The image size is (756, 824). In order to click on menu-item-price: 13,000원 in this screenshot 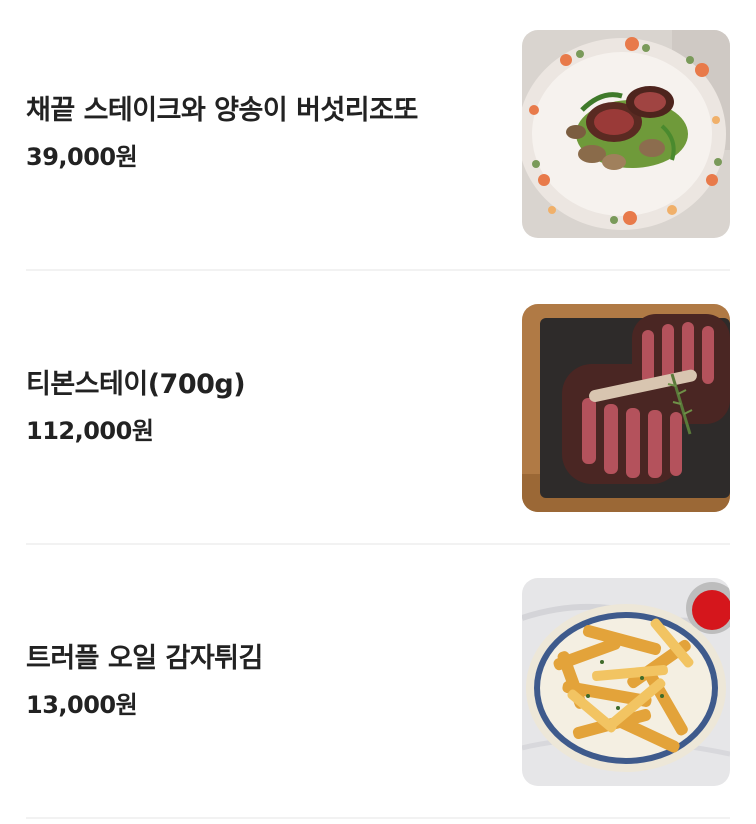, I will do `click(82, 705)`.